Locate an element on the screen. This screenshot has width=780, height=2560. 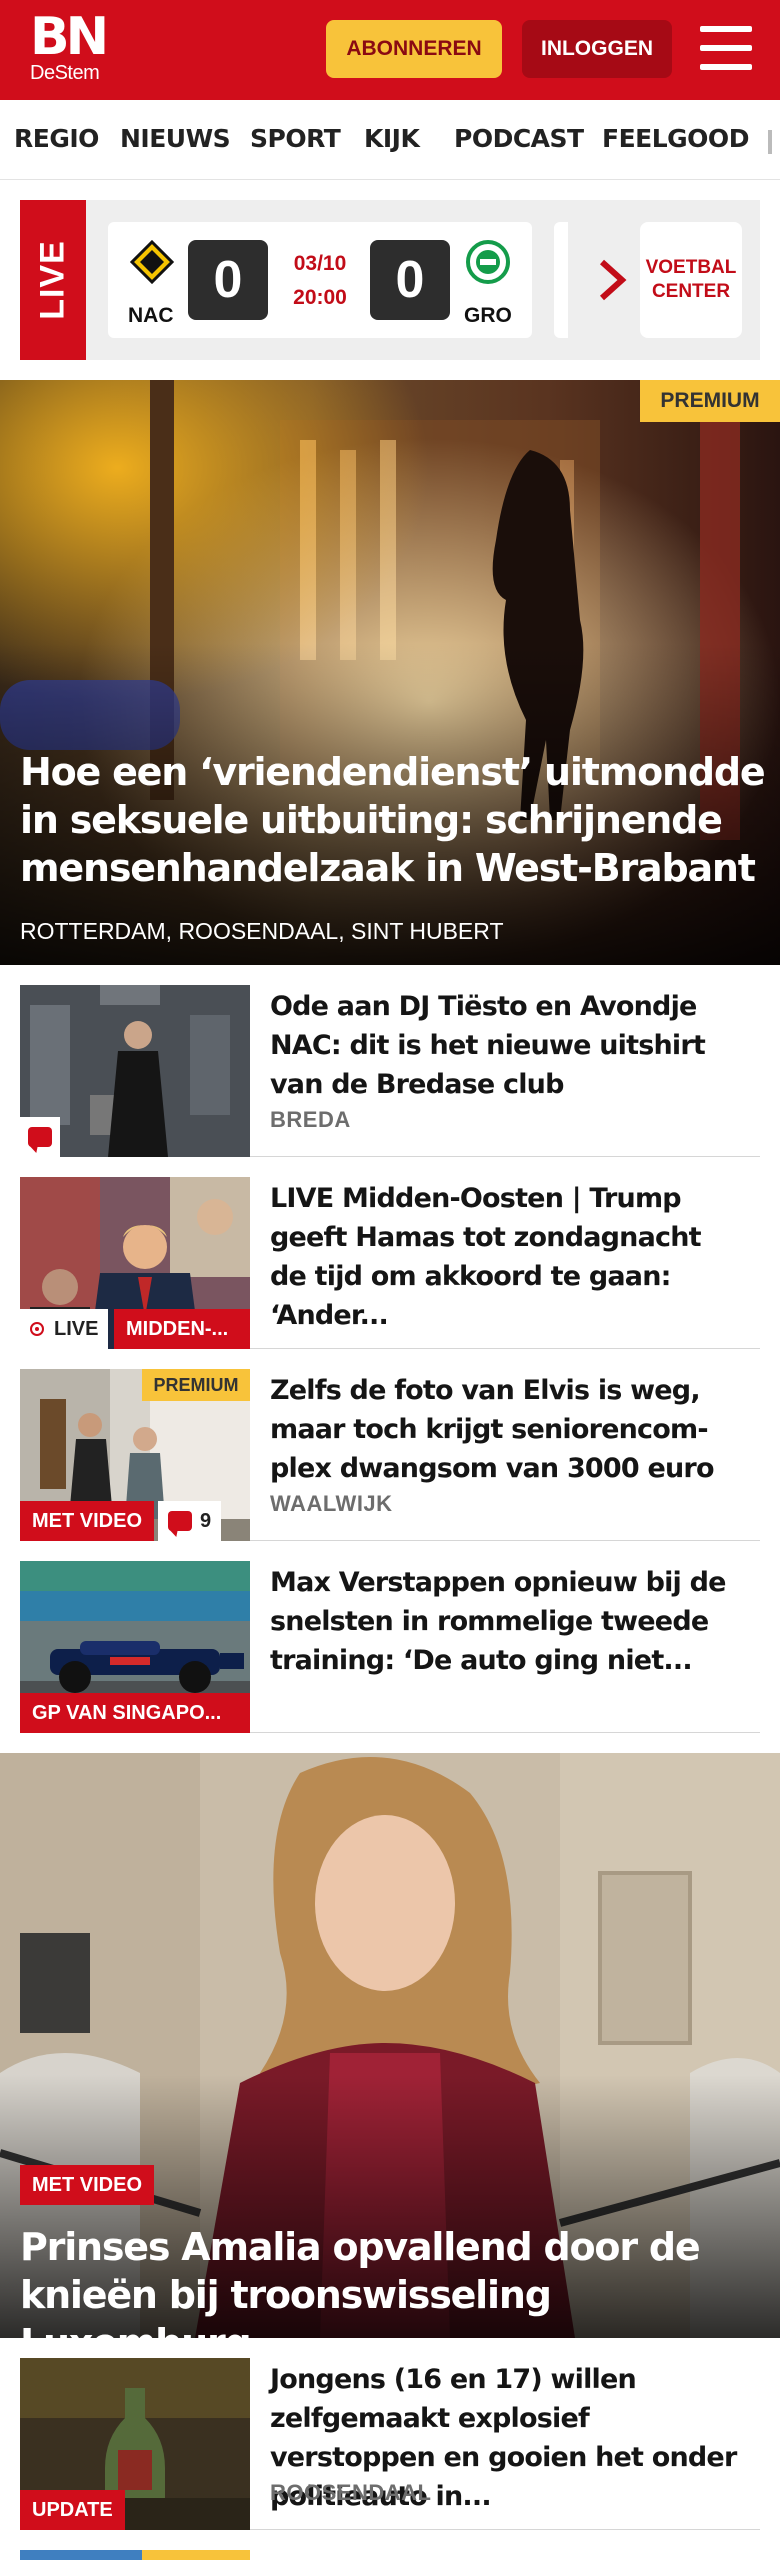
comment-count: 9 is located at coordinates (206, 1520).